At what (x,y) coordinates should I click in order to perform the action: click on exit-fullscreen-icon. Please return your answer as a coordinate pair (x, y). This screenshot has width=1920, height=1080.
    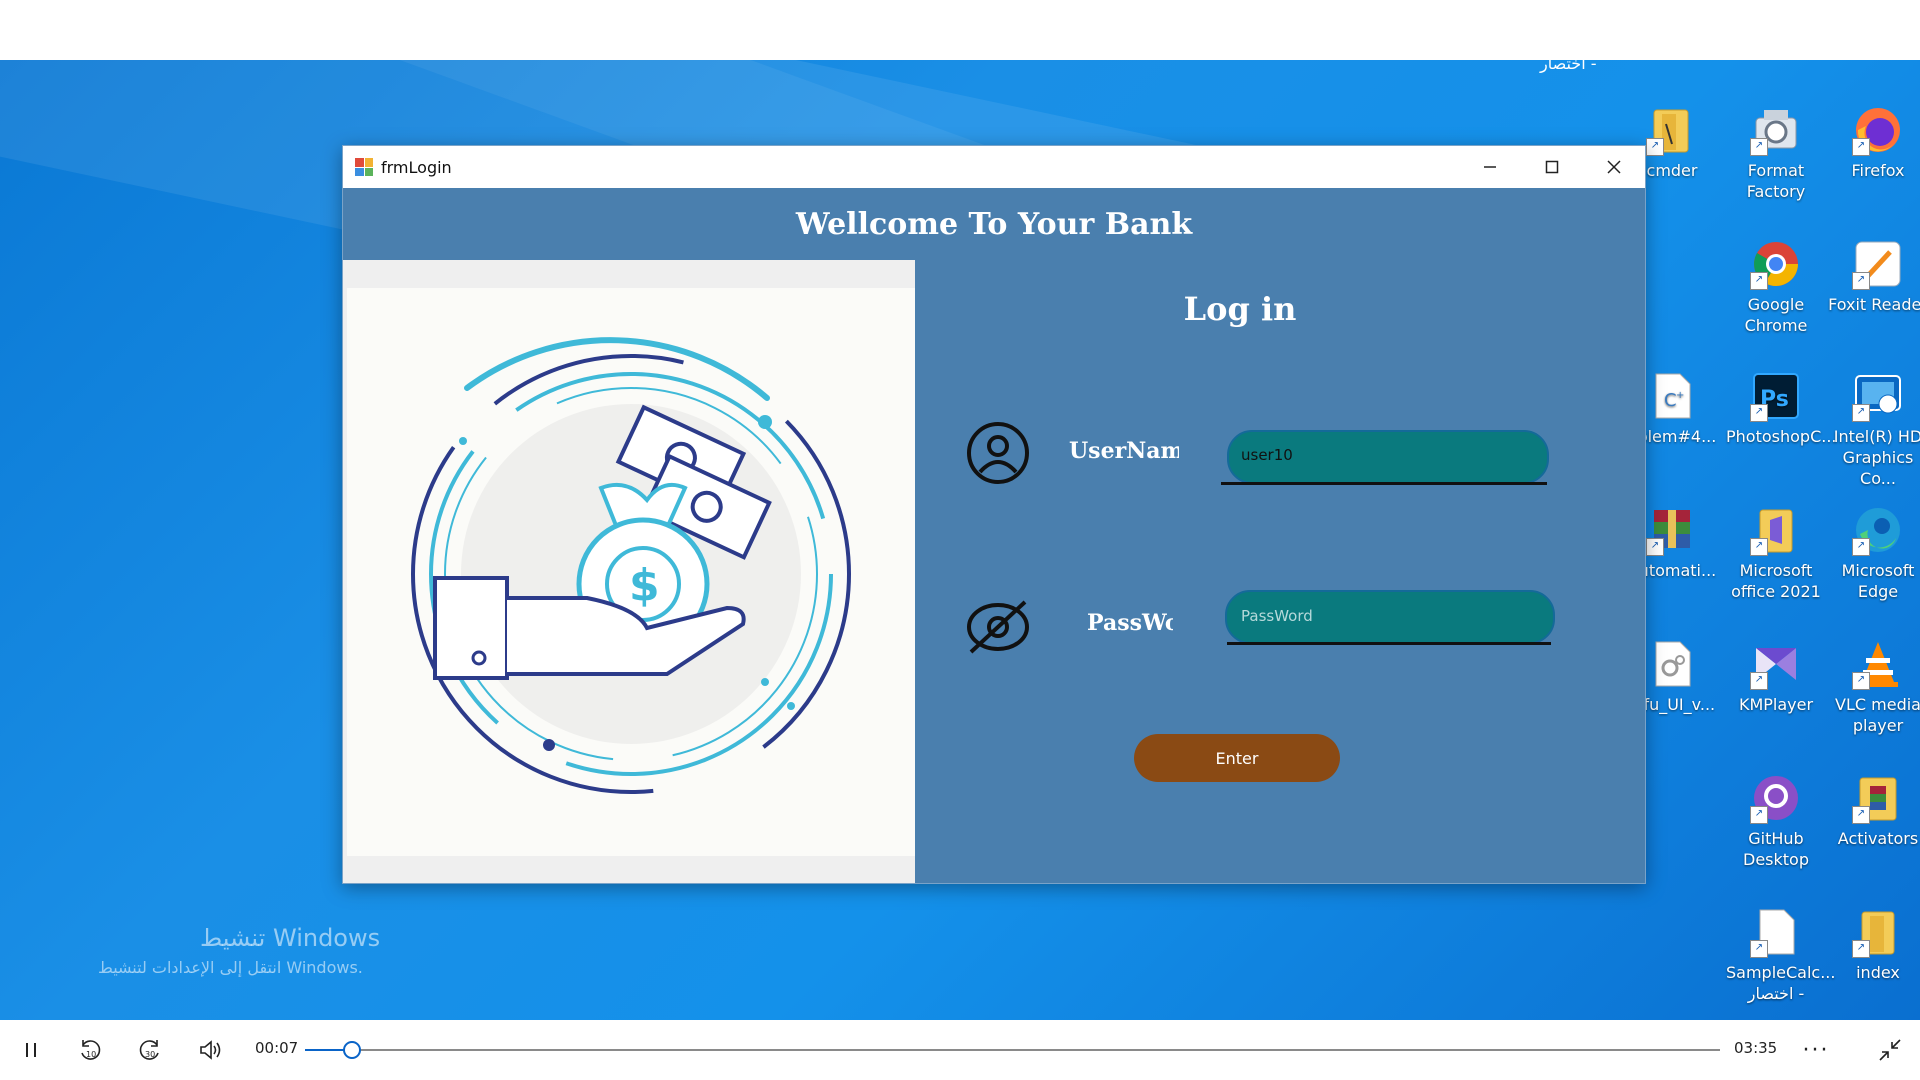
    Looking at the image, I should click on (1890, 1050).